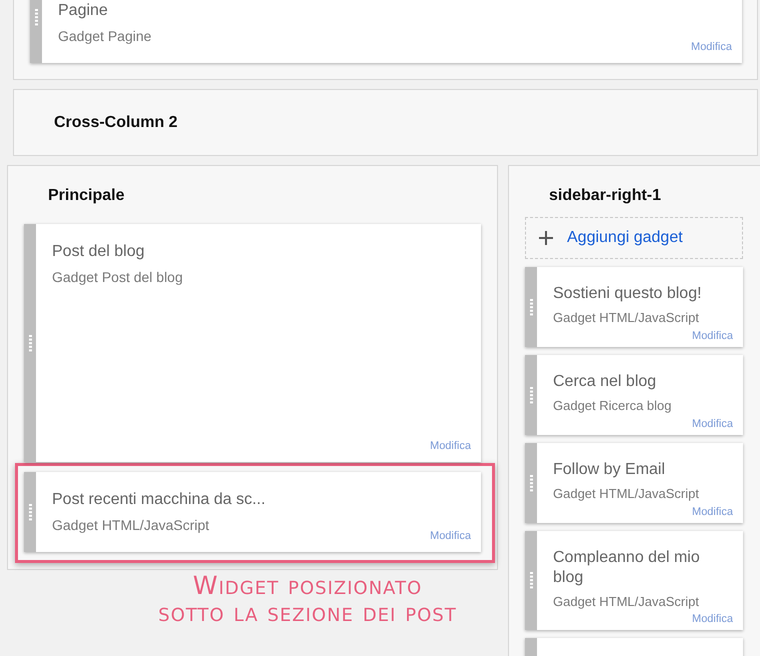  I want to click on gadget-card: Sostieni questo blog! Gadget HTML/JavaScript Modifica, so click(634, 307).